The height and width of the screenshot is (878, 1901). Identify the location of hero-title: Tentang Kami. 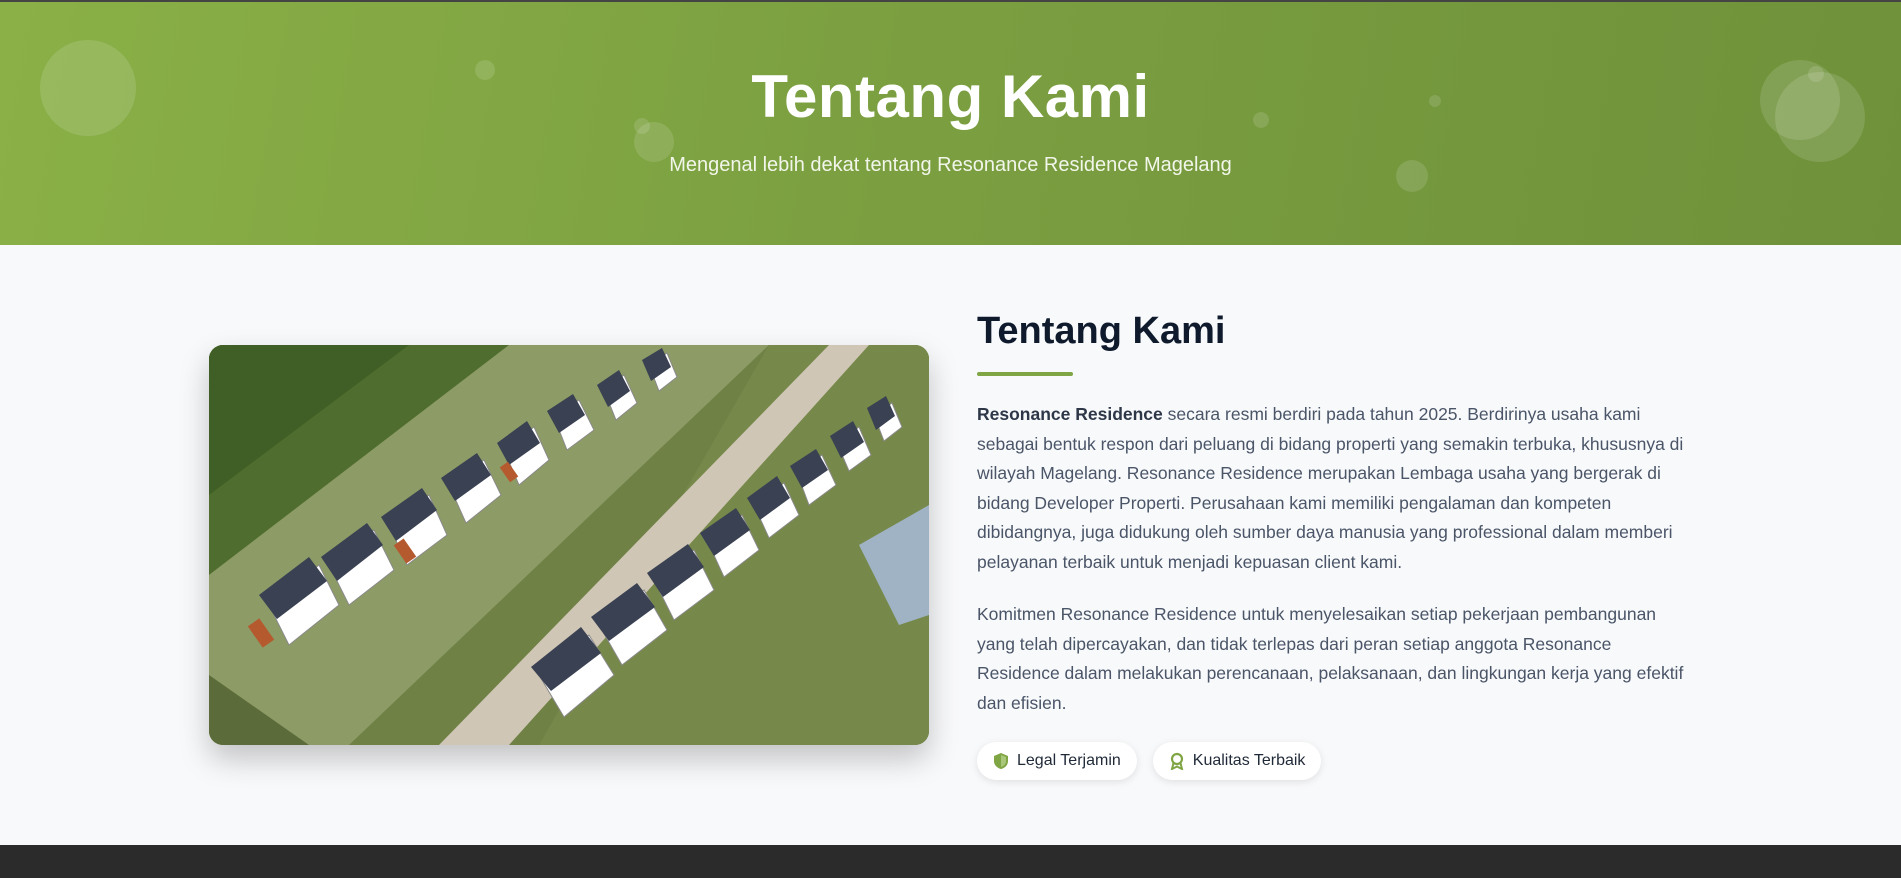
(950, 96).